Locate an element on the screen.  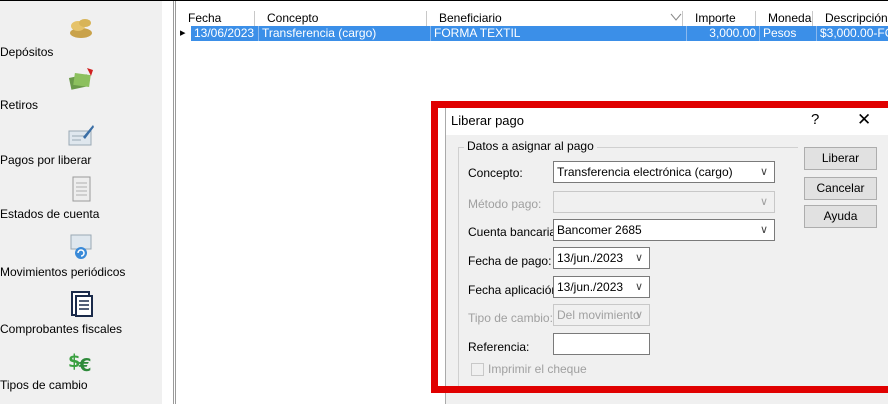
tipo-cambio-value: Del movimiento is located at coordinates (598, 315).